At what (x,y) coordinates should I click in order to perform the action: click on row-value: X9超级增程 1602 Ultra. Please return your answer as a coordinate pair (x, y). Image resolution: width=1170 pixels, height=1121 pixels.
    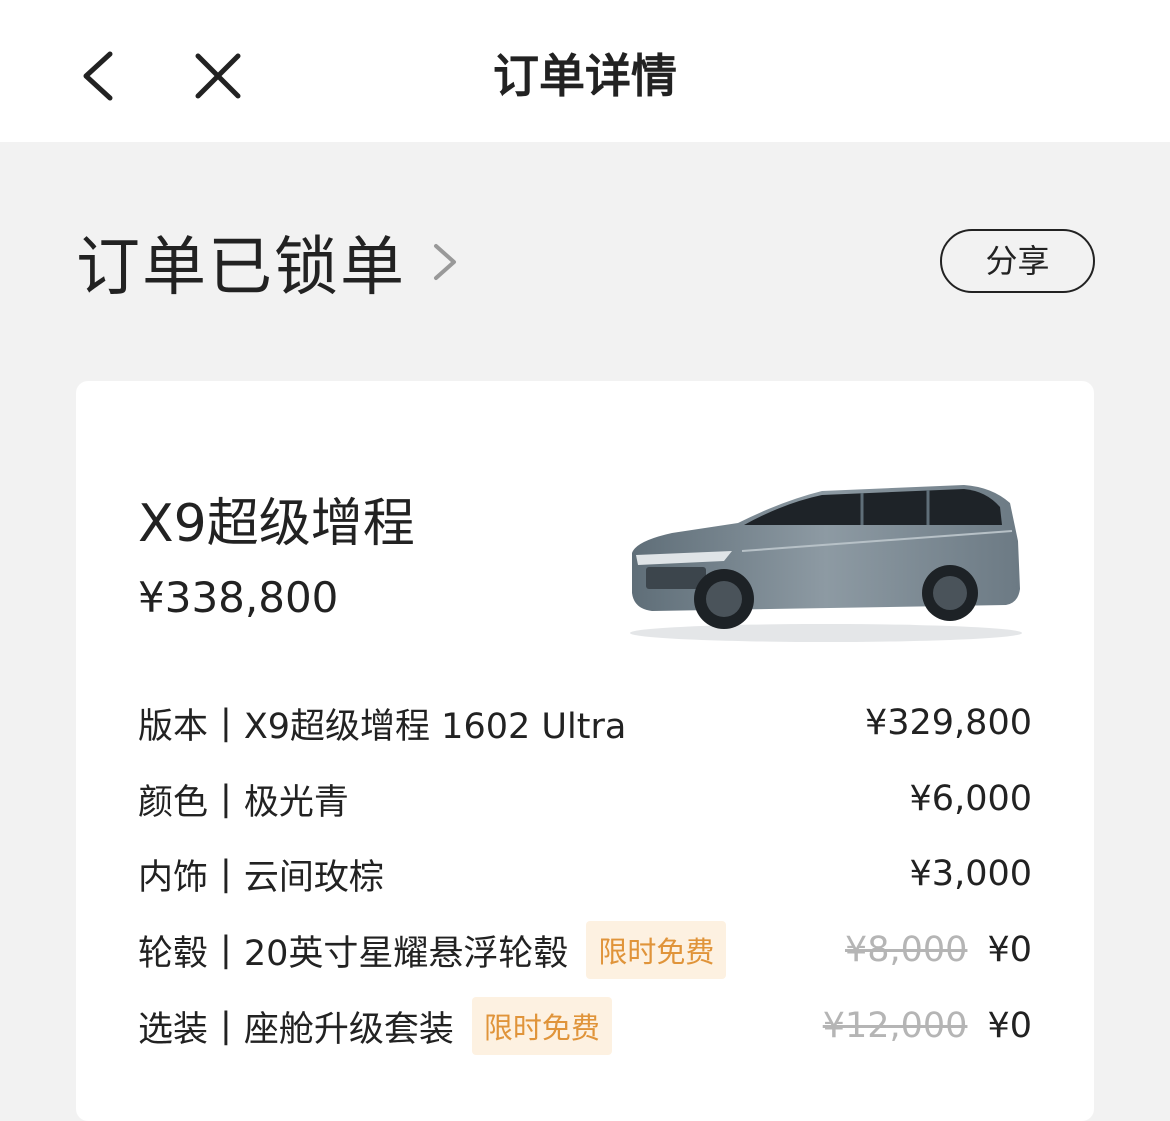
    Looking at the image, I should click on (435, 726).